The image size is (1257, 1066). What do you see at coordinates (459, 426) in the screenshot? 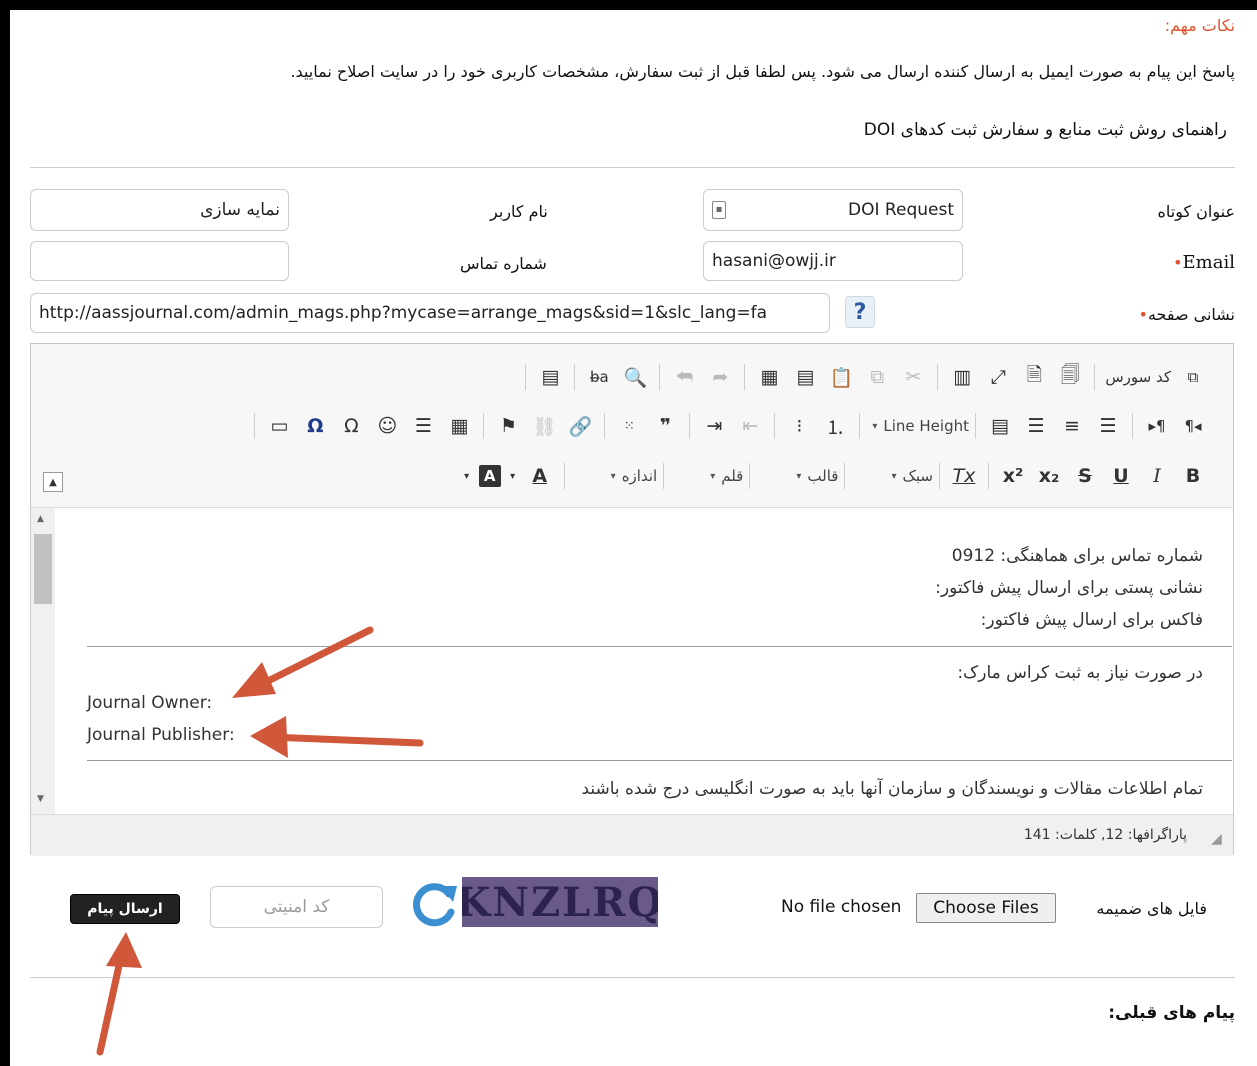
I see `table-icon: ▦` at bounding box center [459, 426].